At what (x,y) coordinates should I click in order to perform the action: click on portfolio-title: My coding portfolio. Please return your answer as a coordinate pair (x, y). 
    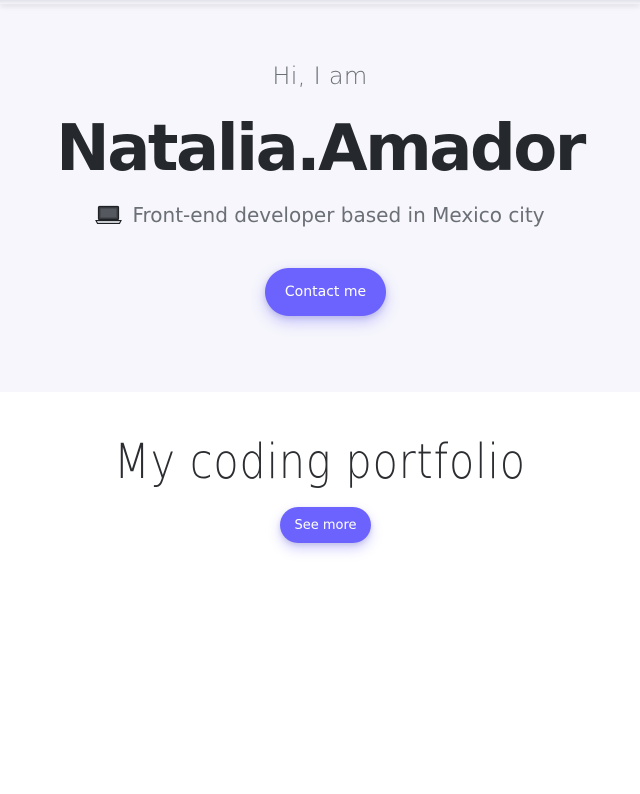
    Looking at the image, I should click on (320, 462).